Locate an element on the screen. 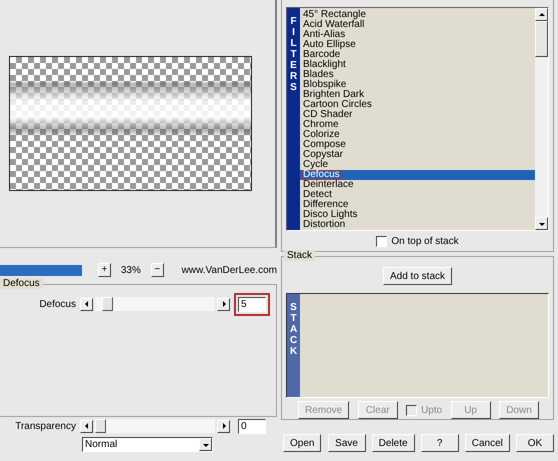  dialog-button: Save is located at coordinates (347, 443).